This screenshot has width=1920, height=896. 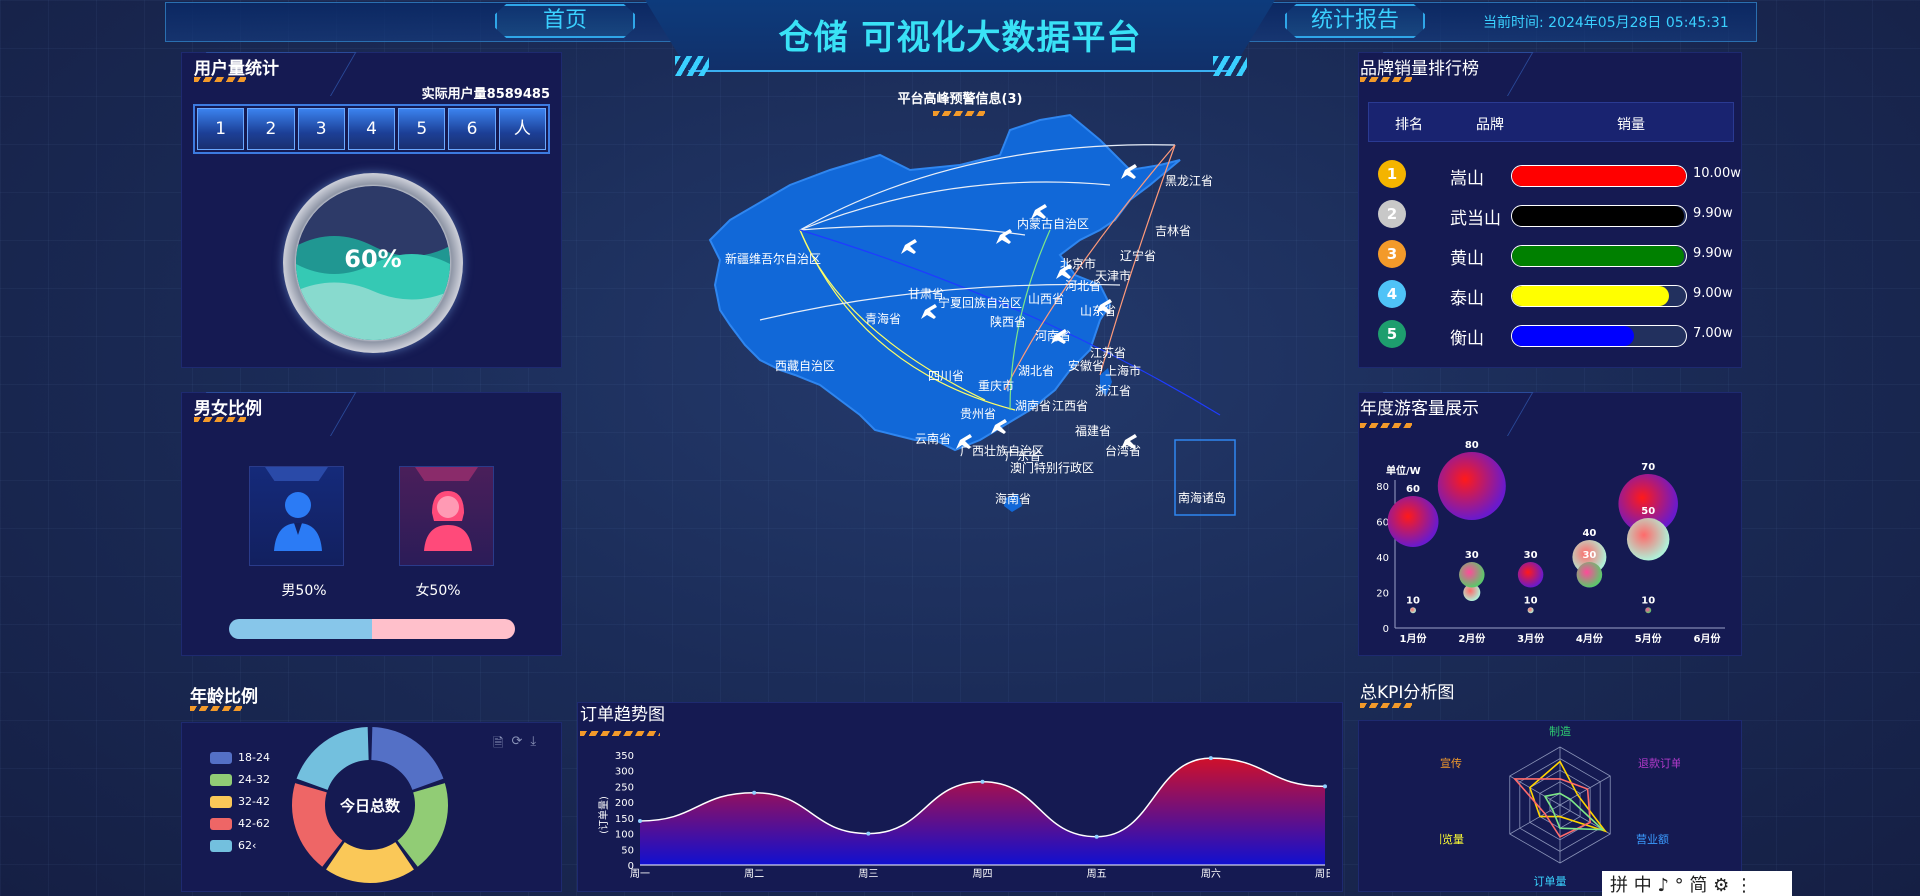 I want to click on gauge-percent-label: 60%, so click(x=373, y=259).